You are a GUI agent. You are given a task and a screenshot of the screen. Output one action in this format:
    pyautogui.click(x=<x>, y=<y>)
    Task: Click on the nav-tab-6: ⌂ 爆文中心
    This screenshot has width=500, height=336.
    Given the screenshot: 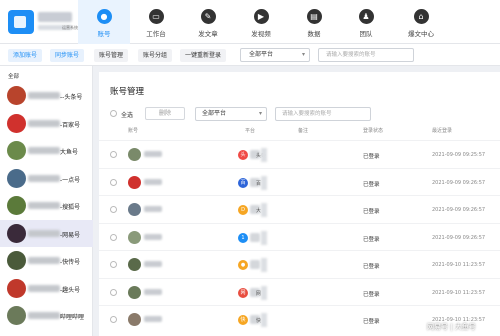 What is the action you would take?
    pyautogui.click(x=421, y=22)
    